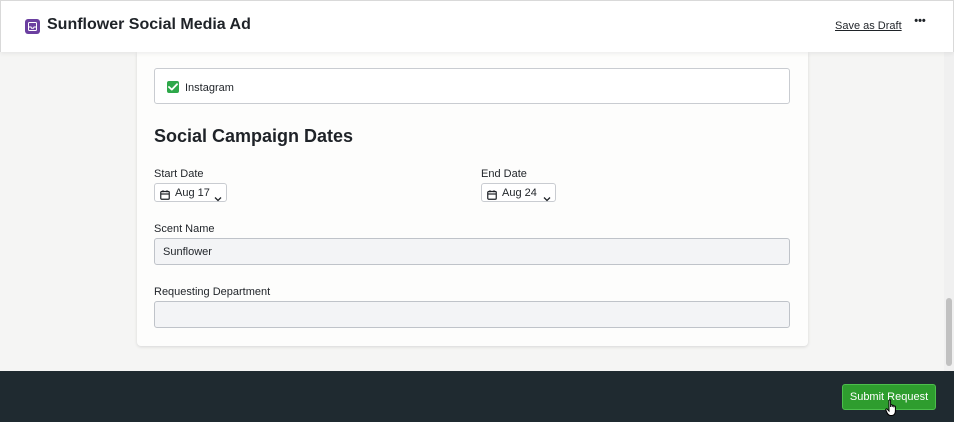 The image size is (954, 422). Describe the element at coordinates (254, 136) in the screenshot. I see `section-title: Social Campaign Dates` at that location.